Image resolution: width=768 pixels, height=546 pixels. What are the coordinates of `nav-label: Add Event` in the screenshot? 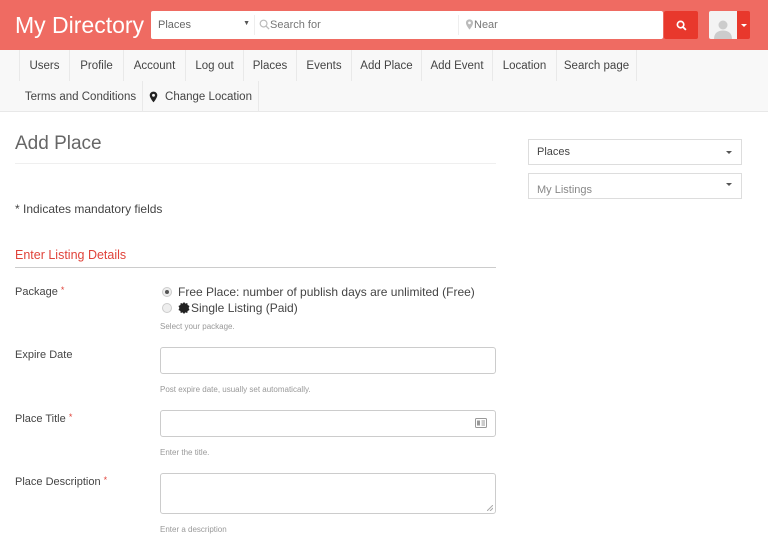 It's located at (457, 65).